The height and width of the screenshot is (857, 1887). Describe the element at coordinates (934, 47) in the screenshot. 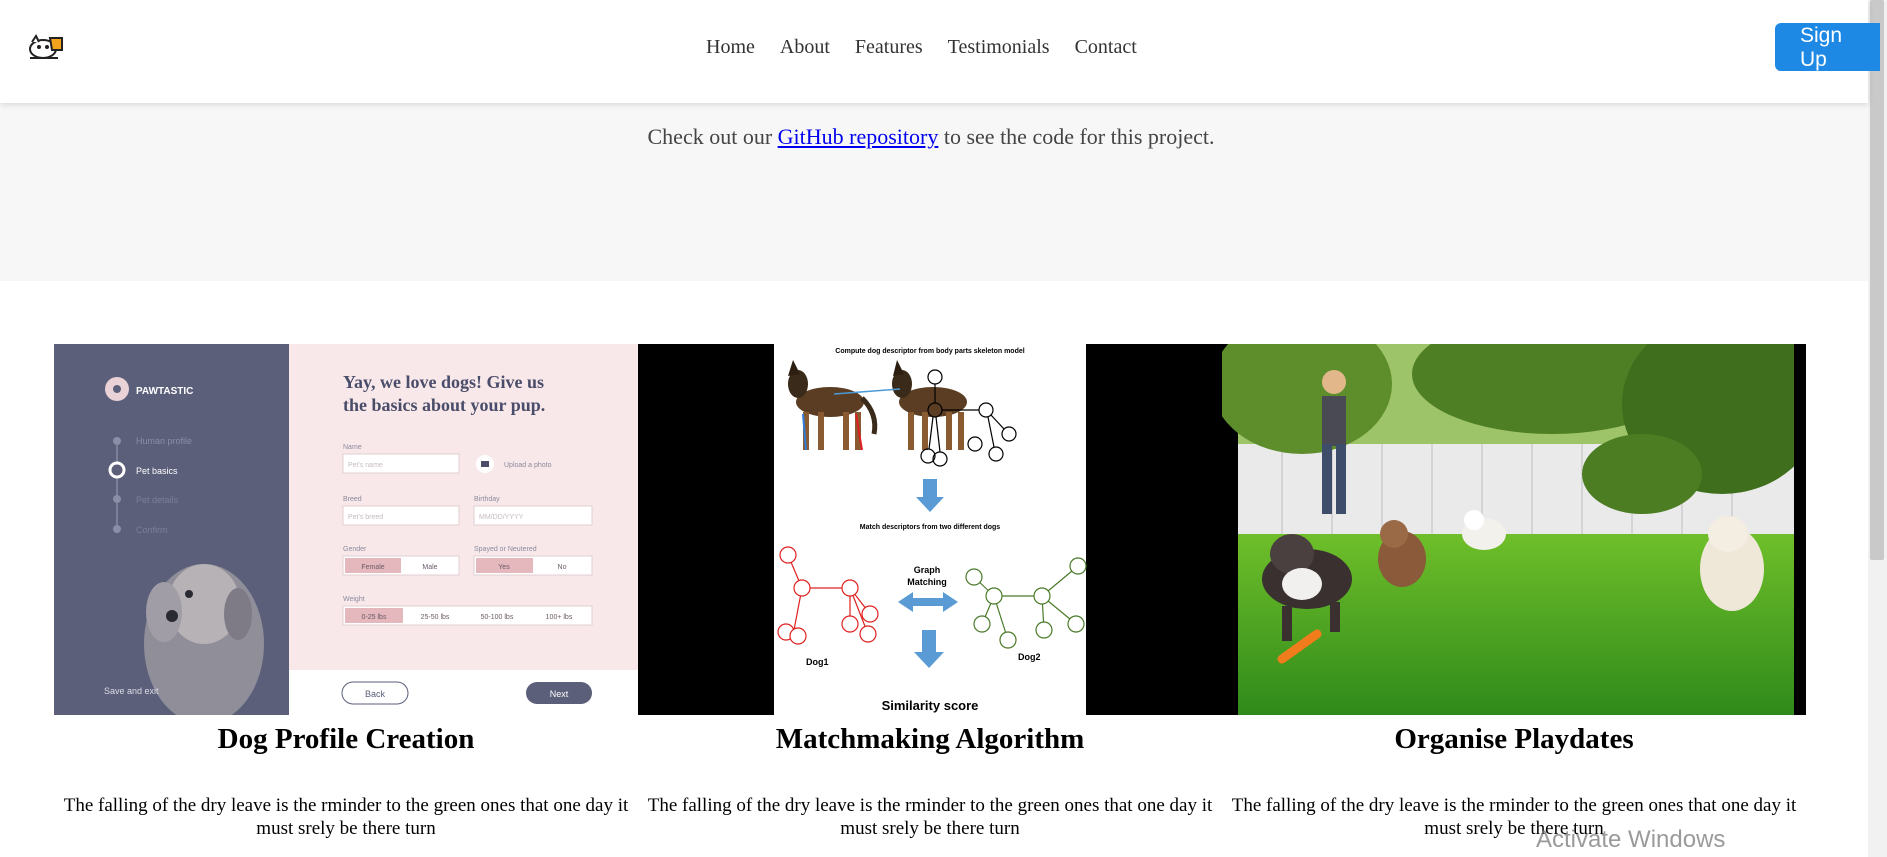

I see `main-nav: Home About Features Testimonials Contact` at that location.